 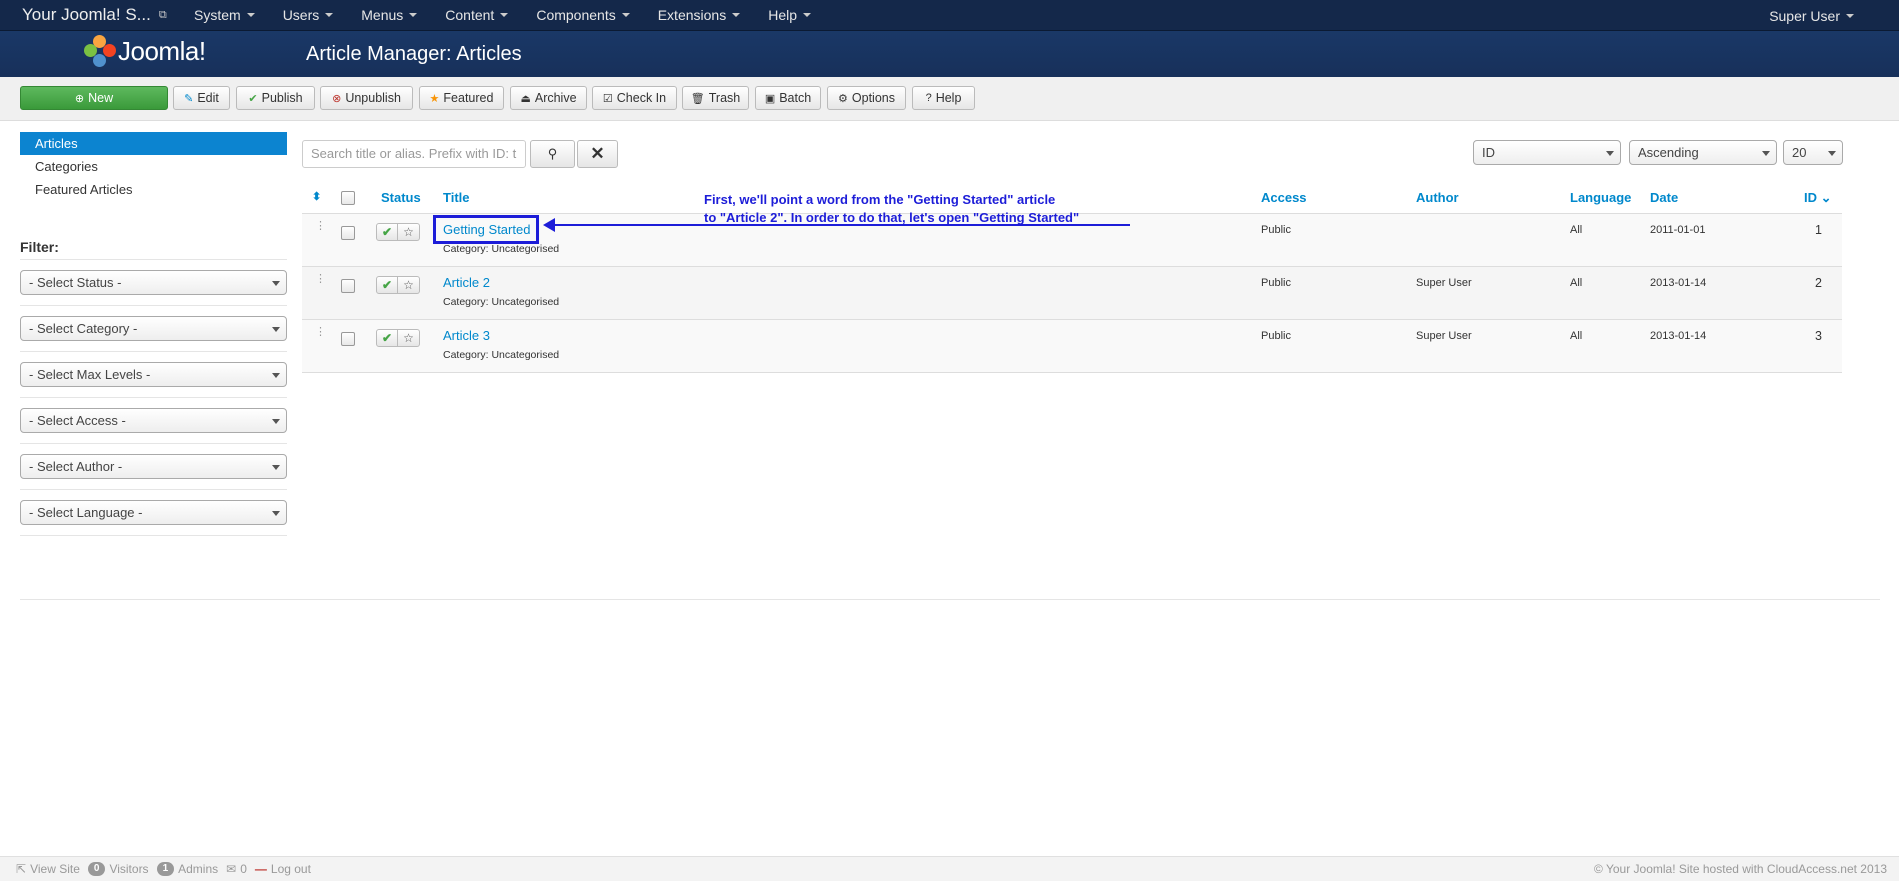 What do you see at coordinates (788, 98) in the screenshot?
I see `batch-button: ▣ Batch` at bounding box center [788, 98].